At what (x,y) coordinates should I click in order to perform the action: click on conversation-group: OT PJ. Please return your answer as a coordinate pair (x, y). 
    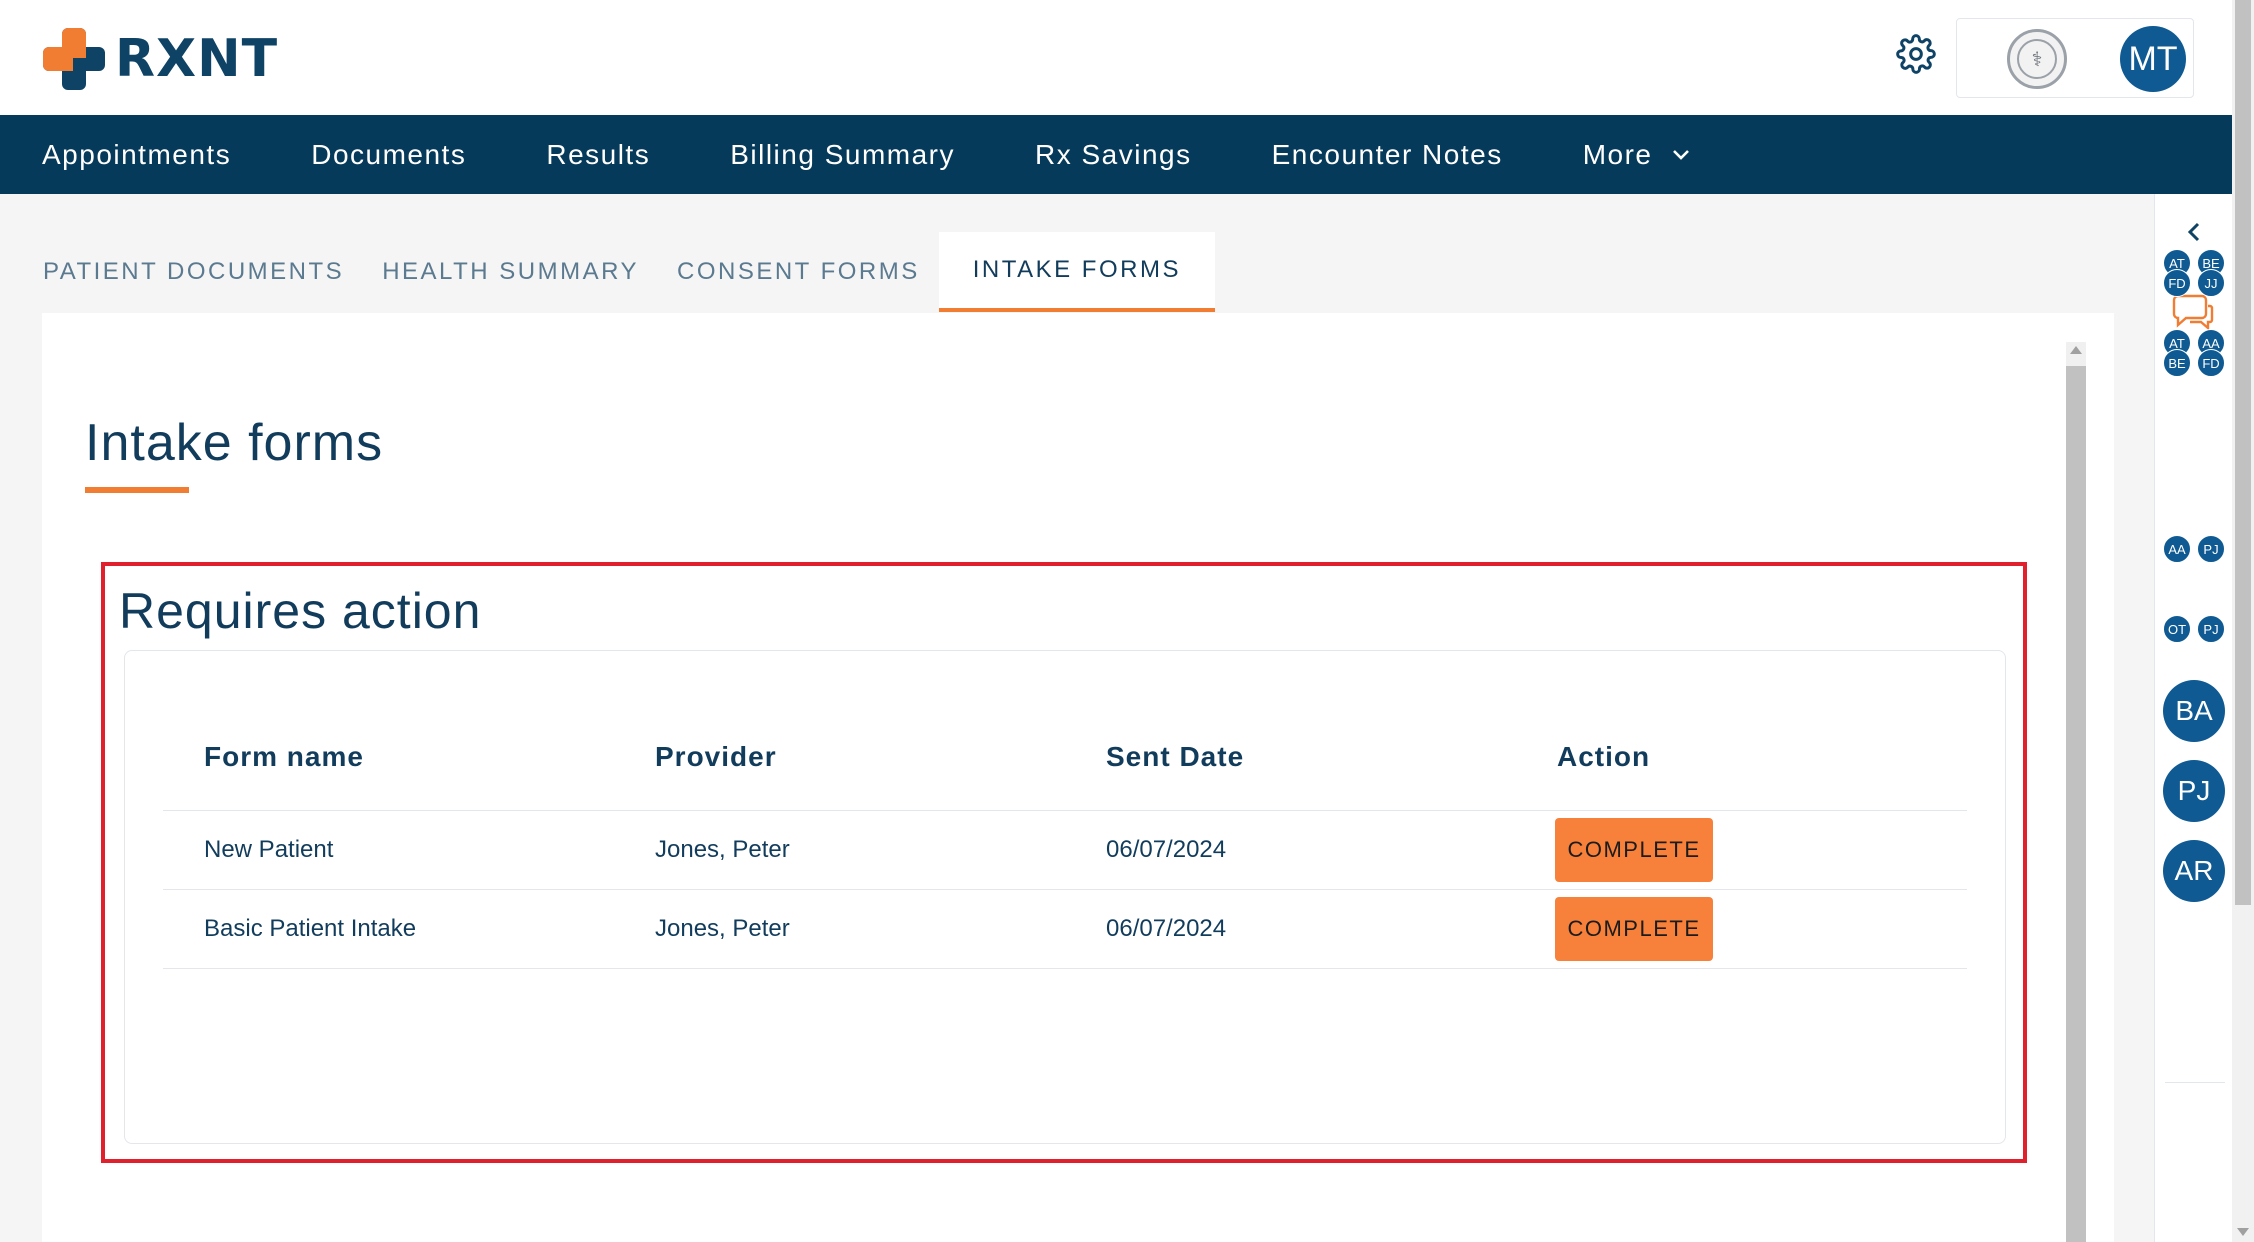
    Looking at the image, I should click on (2196, 630).